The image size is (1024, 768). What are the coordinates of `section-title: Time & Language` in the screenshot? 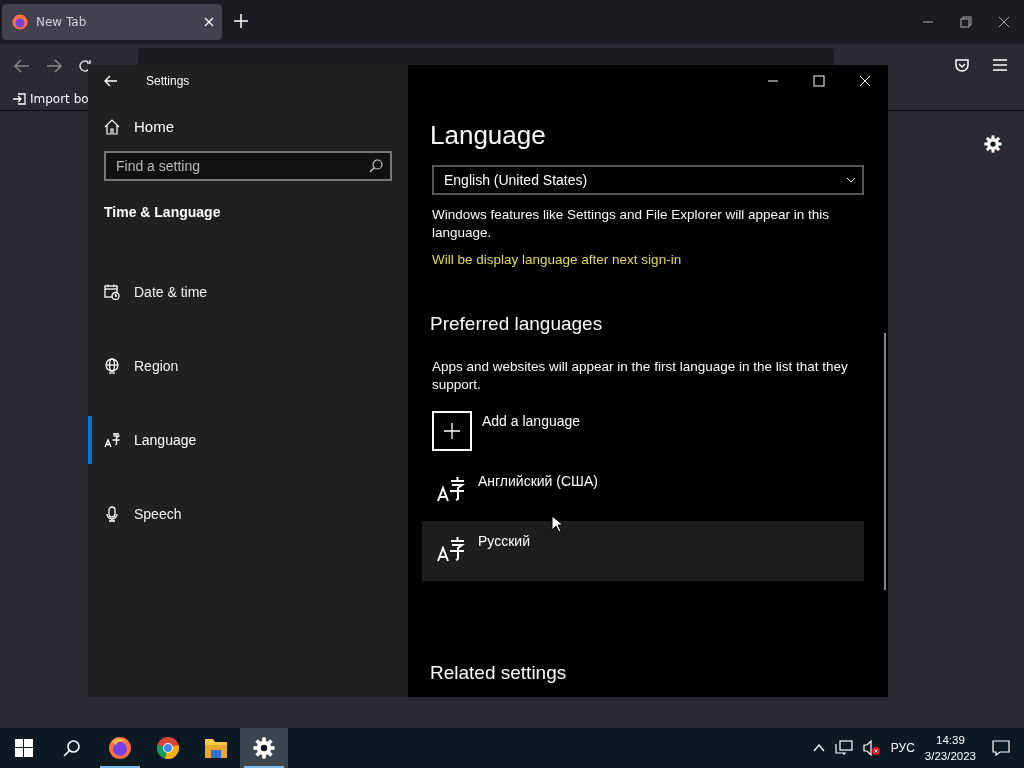 It's located at (163, 212).